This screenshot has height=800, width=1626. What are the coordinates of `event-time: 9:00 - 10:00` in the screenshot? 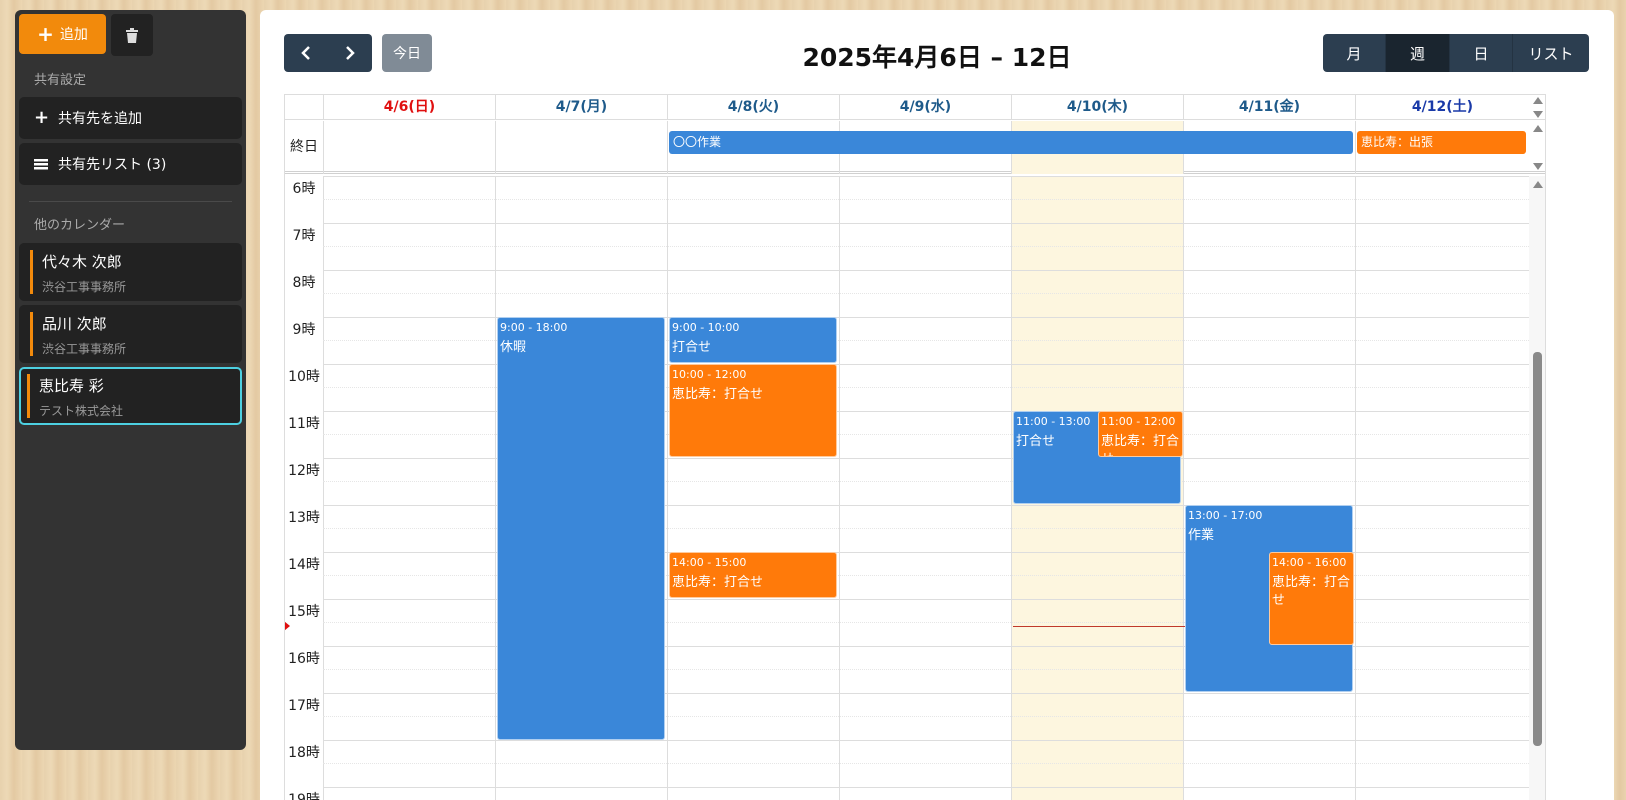 It's located at (706, 327).